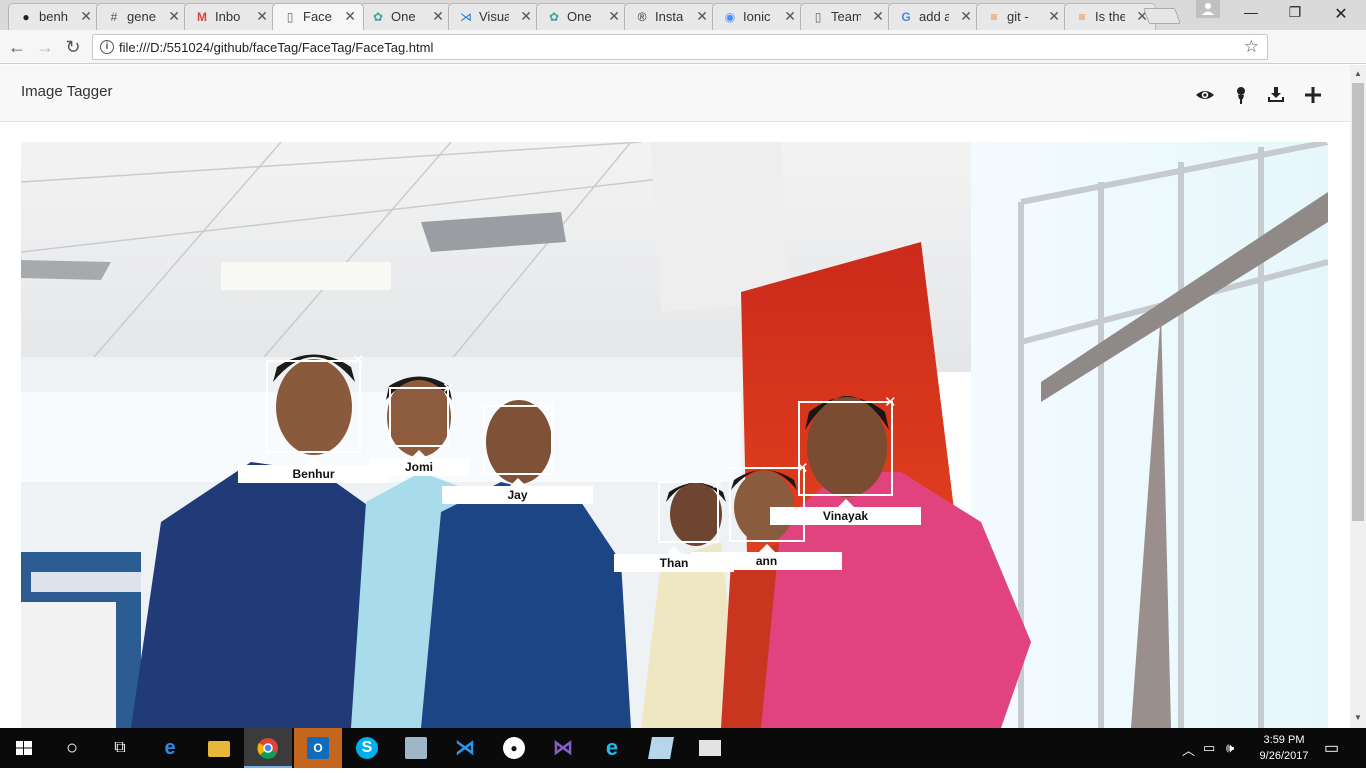 The width and height of the screenshot is (1366, 773). I want to click on preview-button, so click(1205, 95).